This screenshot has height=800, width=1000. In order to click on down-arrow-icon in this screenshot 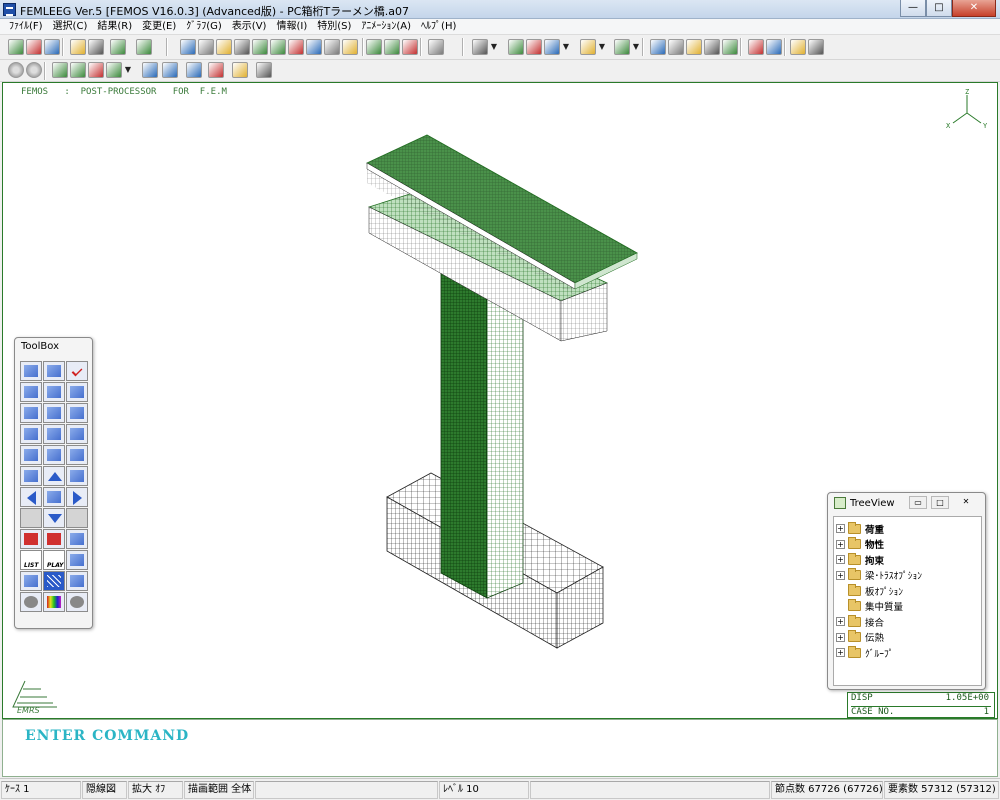, I will do `click(756, 47)`.